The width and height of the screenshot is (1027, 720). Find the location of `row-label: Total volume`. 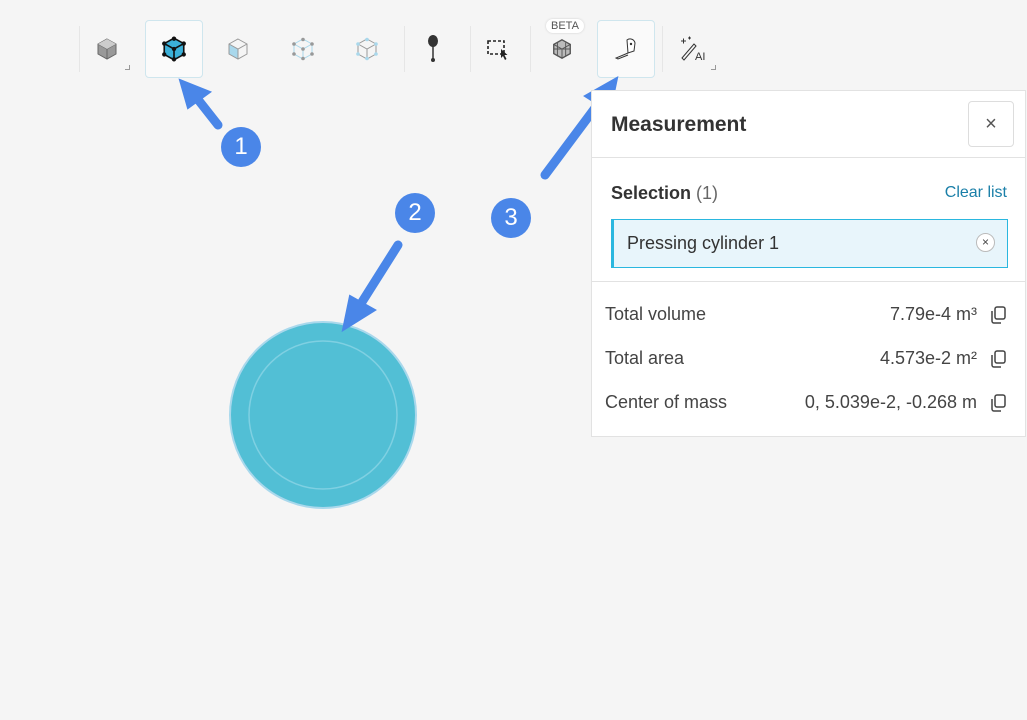

row-label: Total volume is located at coordinates (656, 314).